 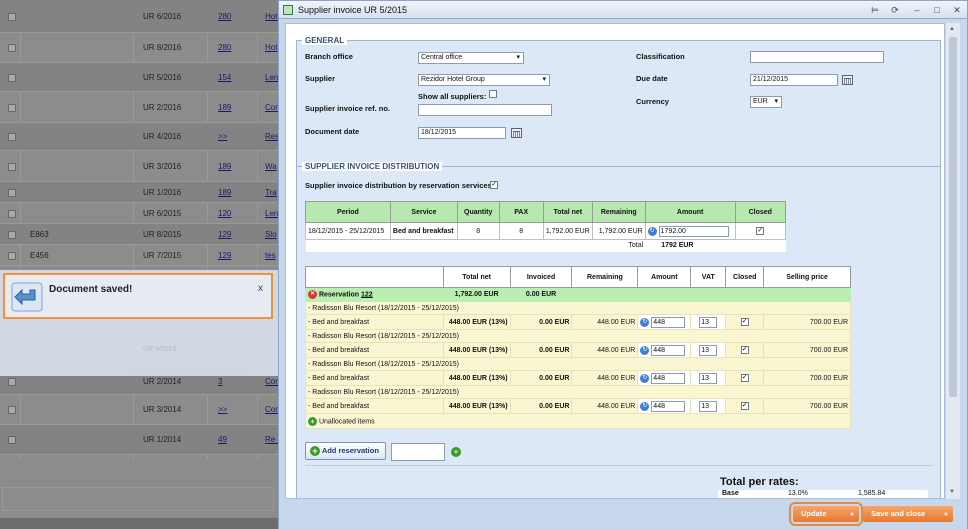 What do you see at coordinates (693, 231) in the screenshot?
I see `amount-input: 1792.00` at bounding box center [693, 231].